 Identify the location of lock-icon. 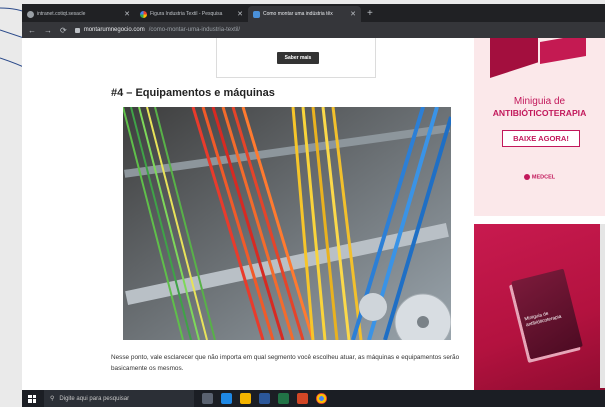
(77, 30).